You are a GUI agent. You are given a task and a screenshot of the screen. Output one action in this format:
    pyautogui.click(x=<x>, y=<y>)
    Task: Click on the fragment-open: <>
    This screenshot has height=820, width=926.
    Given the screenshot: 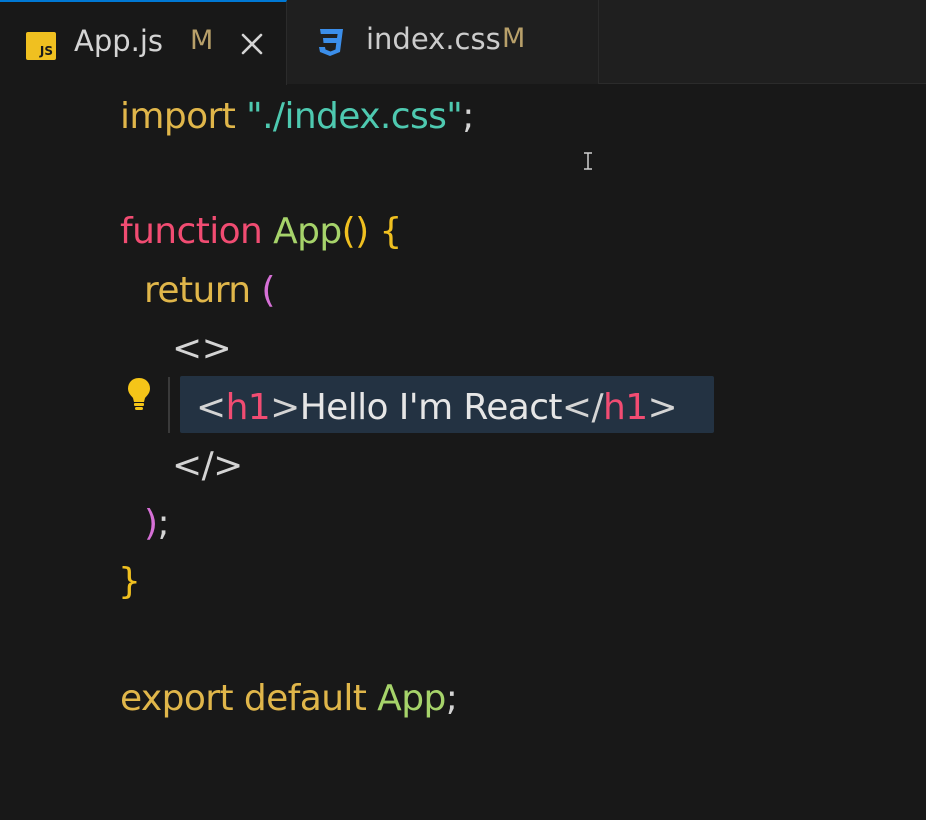 What is the action you would take?
    pyautogui.click(x=202, y=348)
    